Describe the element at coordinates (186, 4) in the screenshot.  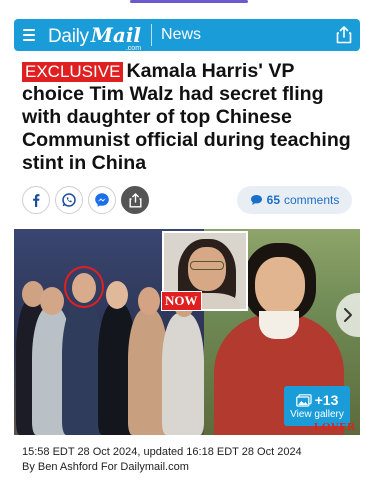
I see `top-progress-strip` at that location.